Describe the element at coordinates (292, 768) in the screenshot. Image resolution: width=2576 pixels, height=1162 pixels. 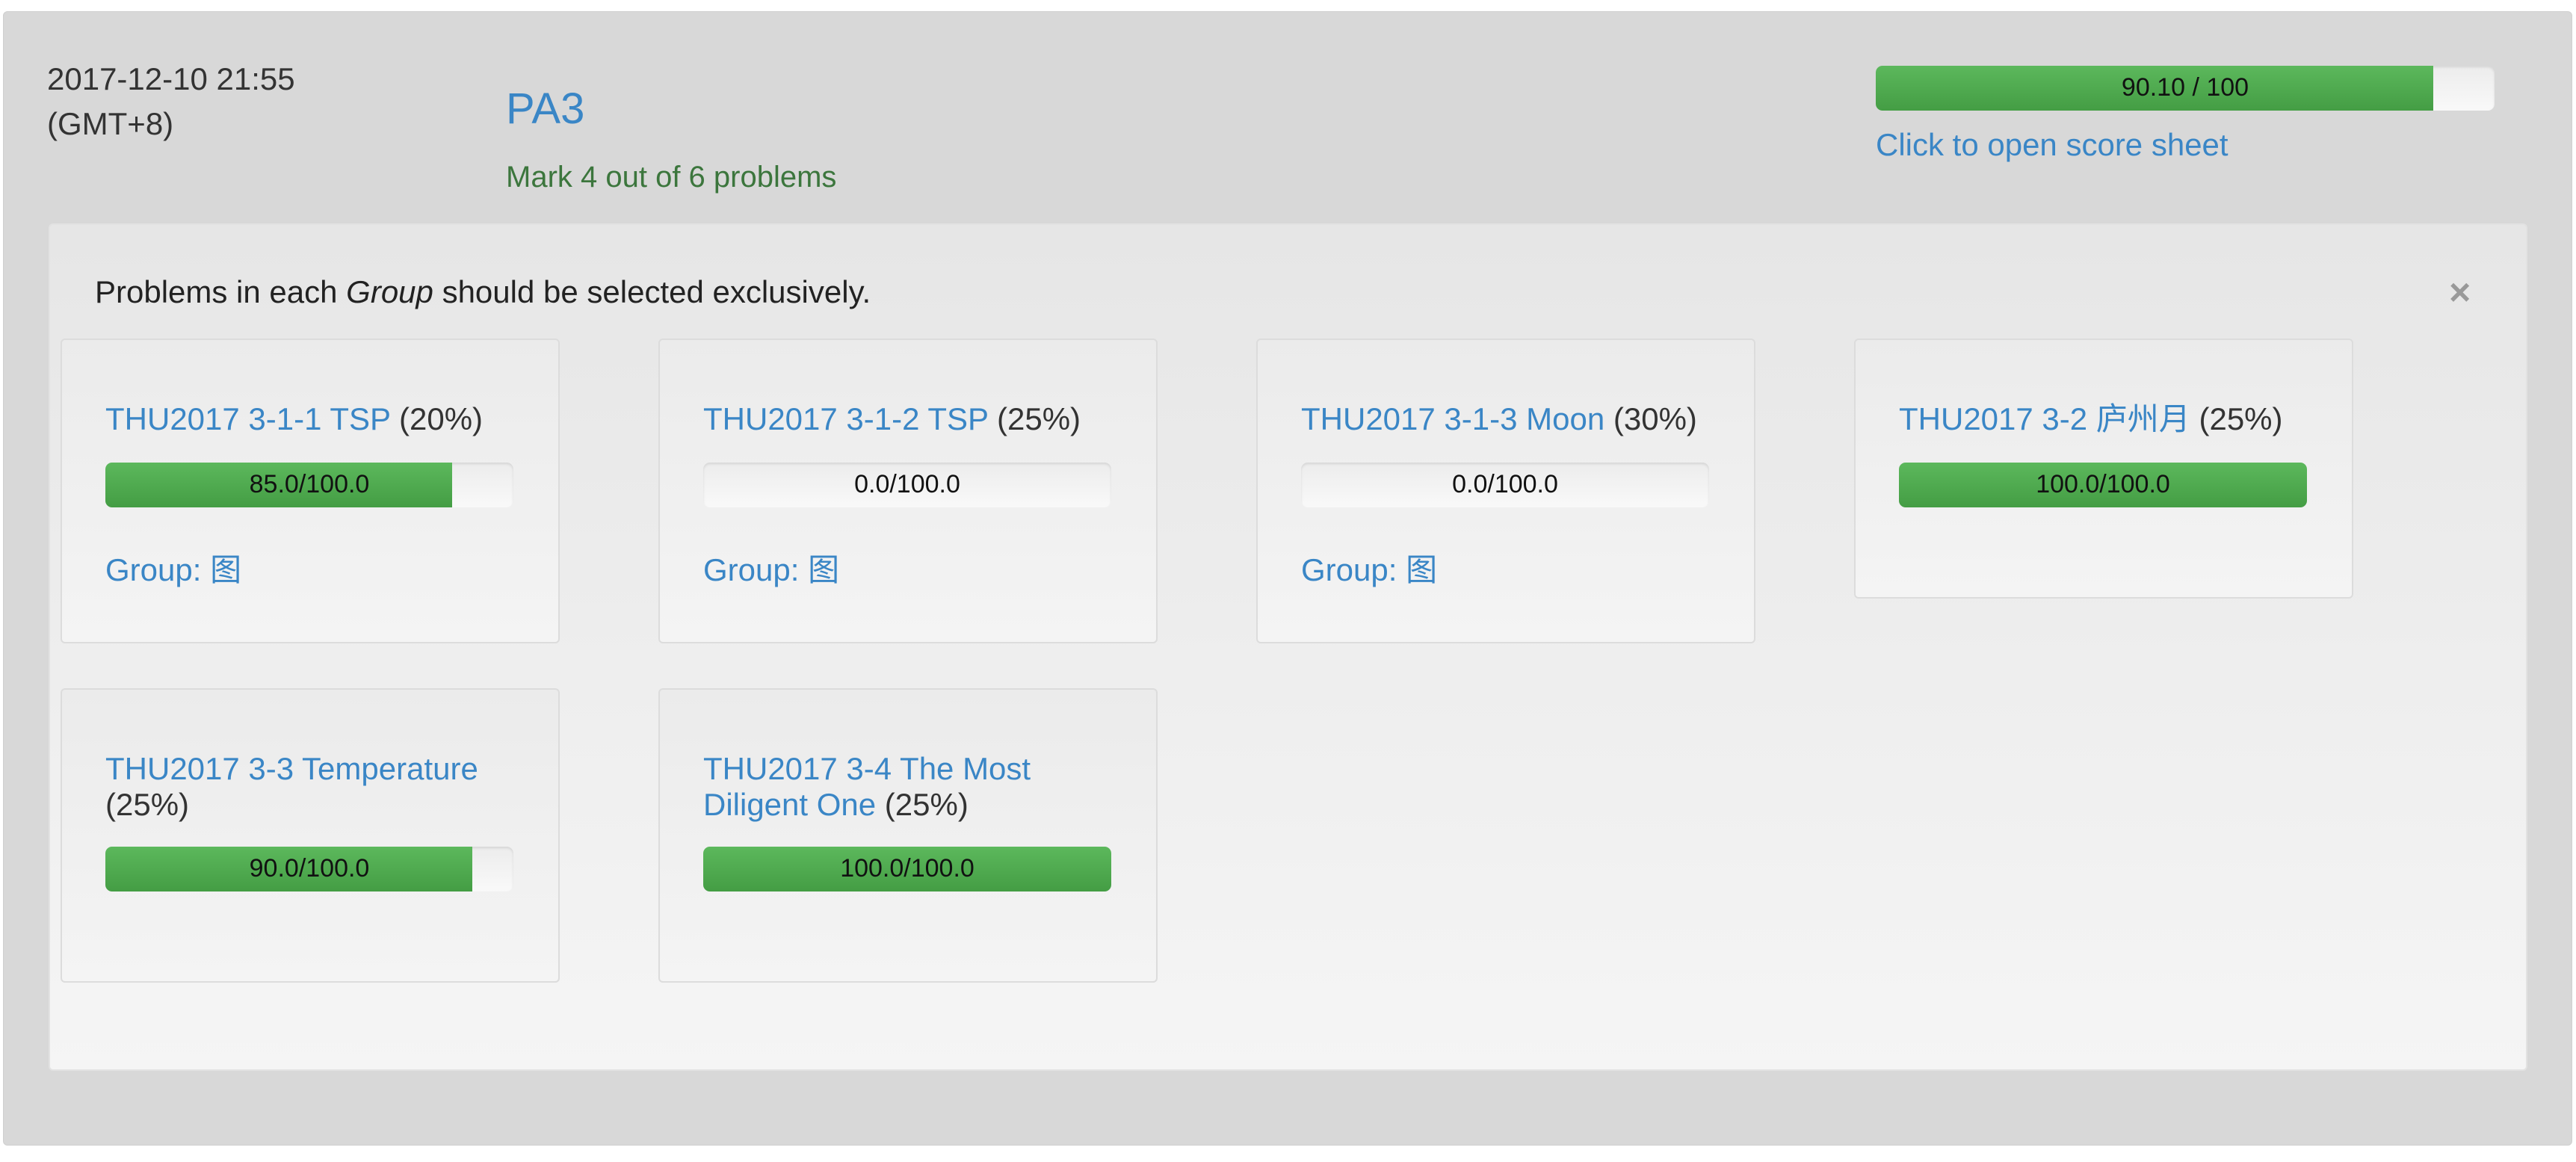
I see `problem-link: THU2017 3-3 Temperature` at that location.